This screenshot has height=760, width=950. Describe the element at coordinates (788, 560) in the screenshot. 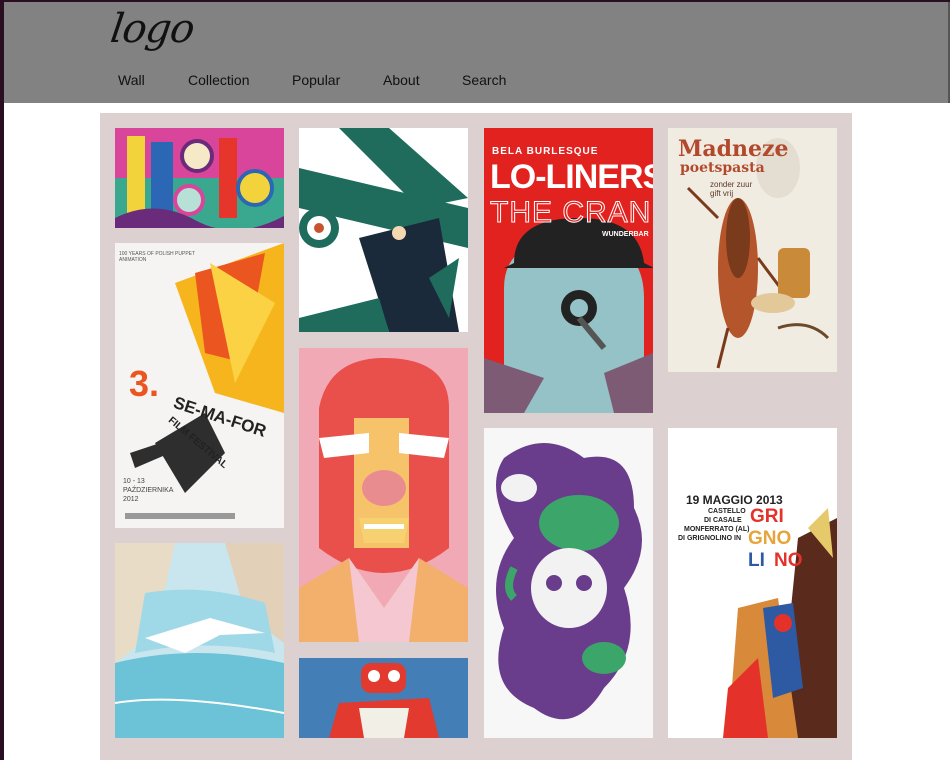

I see `grignolino-title-d: NO` at that location.